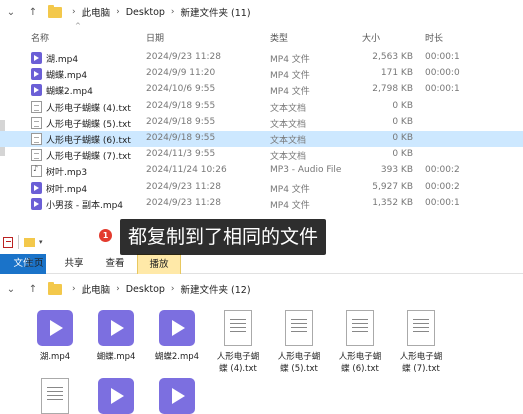  I want to click on file-name: 蝴蝶.mp4, so click(67, 76).